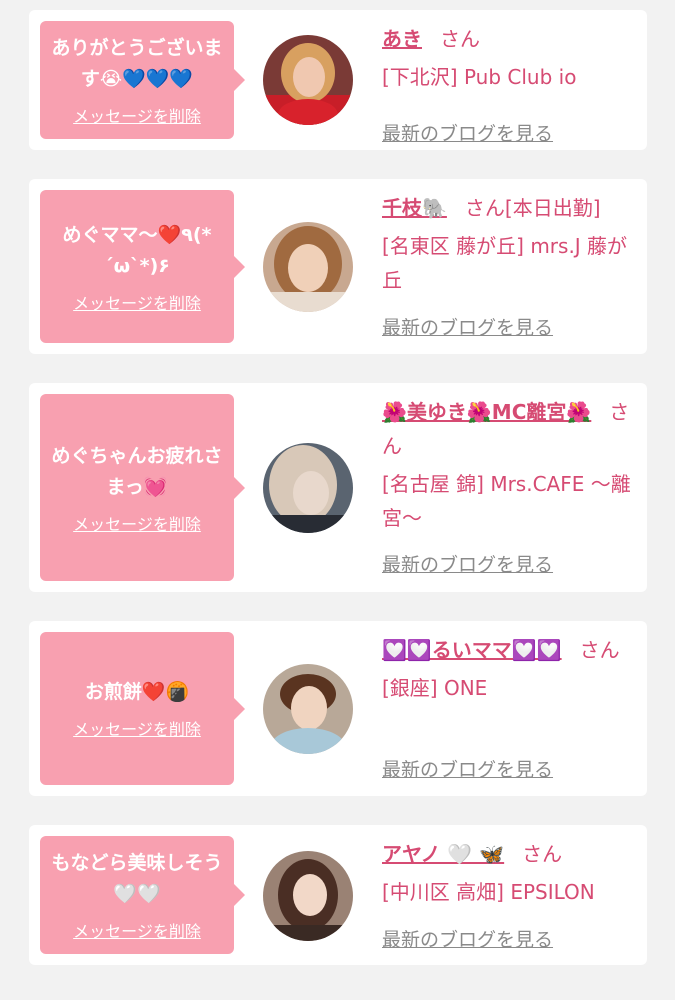  I want to click on message-text: めぐママ〜❤️٩(* ´ω`*)۶, so click(137, 250).